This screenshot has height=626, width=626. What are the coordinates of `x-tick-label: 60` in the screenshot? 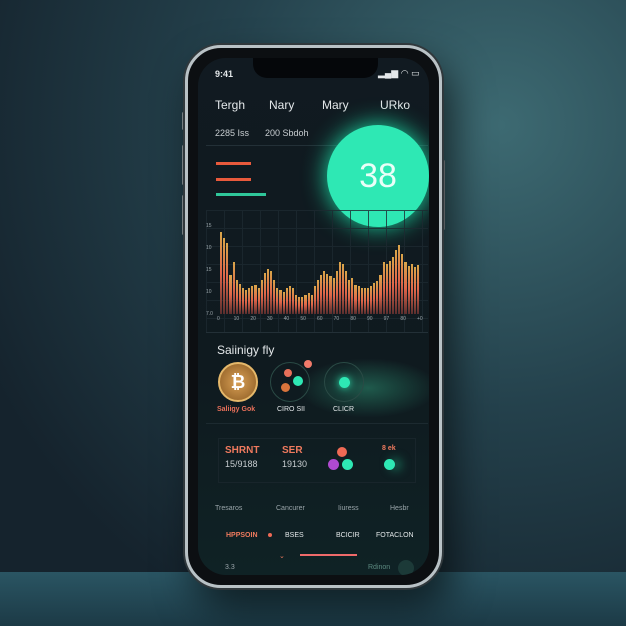 It's located at (320, 319).